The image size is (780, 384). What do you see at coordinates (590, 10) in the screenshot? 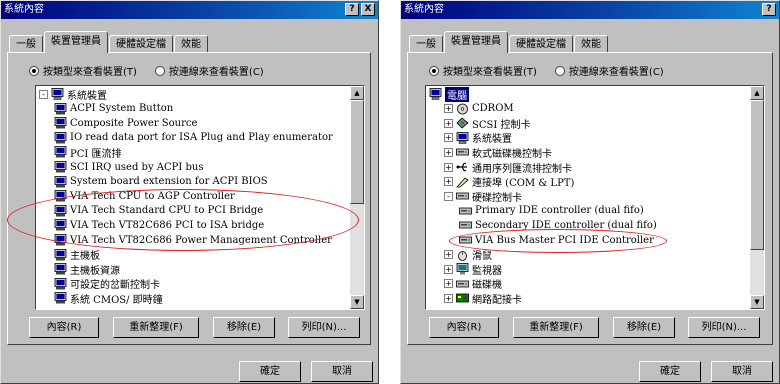
I see `title-bar: 系統內容 ?` at bounding box center [590, 10].